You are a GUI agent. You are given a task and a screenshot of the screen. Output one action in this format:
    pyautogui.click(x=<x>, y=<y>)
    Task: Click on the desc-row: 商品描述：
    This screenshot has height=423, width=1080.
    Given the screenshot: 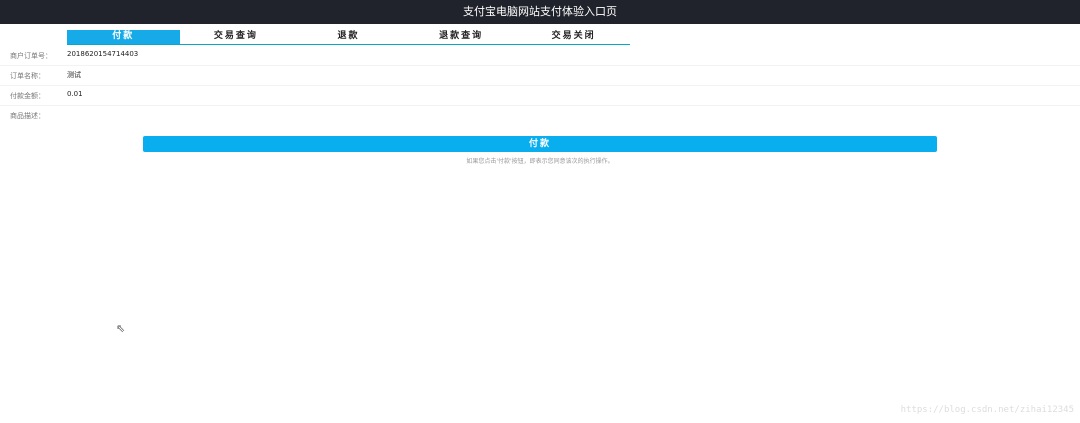 What is the action you would take?
    pyautogui.click(x=540, y=115)
    